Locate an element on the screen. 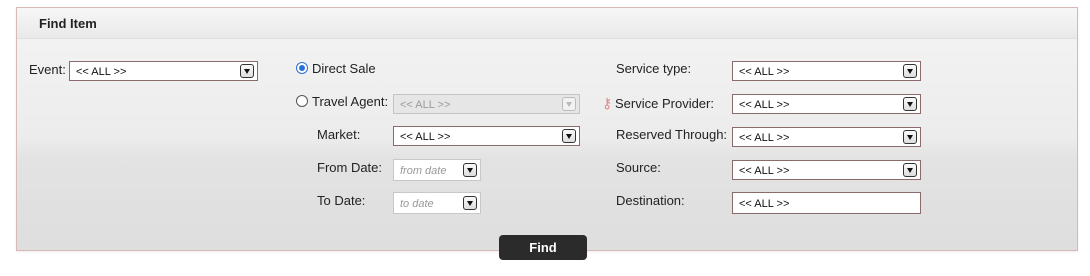 The width and height of the screenshot is (1090, 276). event-select: << ALL >> is located at coordinates (163, 71).